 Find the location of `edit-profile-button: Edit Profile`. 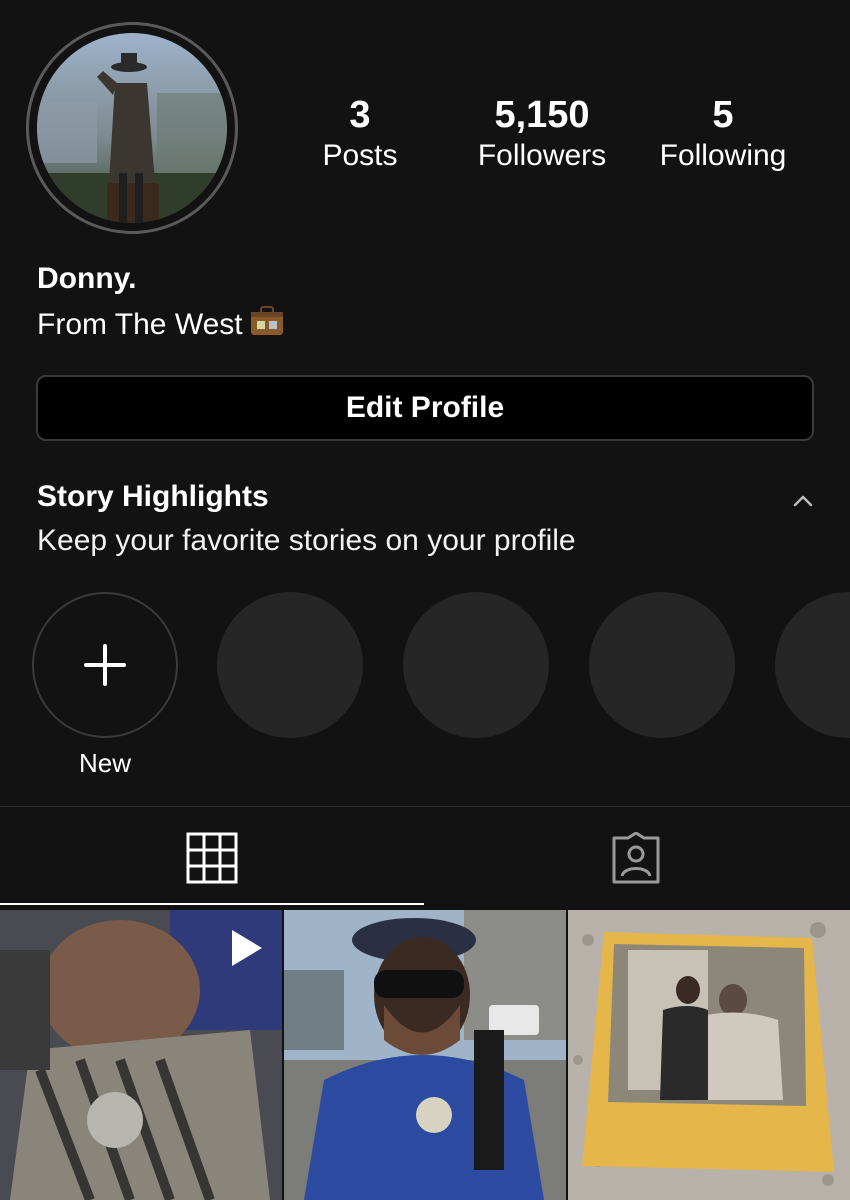

edit-profile-button: Edit Profile is located at coordinates (425, 408).